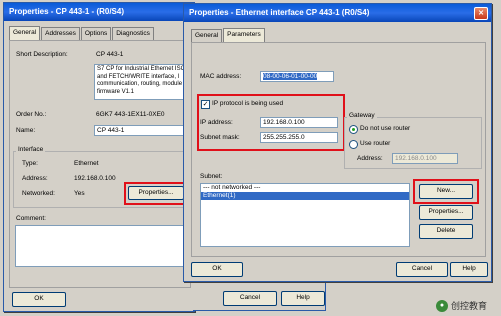 This screenshot has height=316, width=501. What do you see at coordinates (86, 163) in the screenshot?
I see `type-value: Ethernet` at bounding box center [86, 163].